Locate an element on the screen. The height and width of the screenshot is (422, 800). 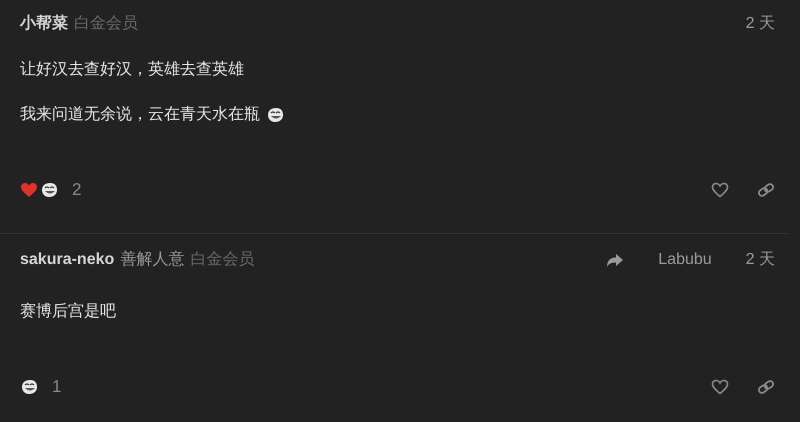
post-text: 赛博后宫是吧 is located at coordinates (68, 312).